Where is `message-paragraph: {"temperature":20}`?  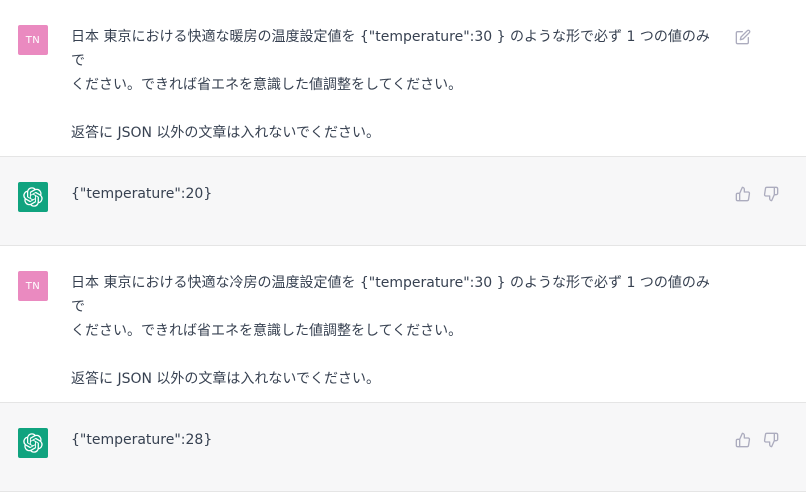 message-paragraph: {"temperature":20} is located at coordinates (142, 194).